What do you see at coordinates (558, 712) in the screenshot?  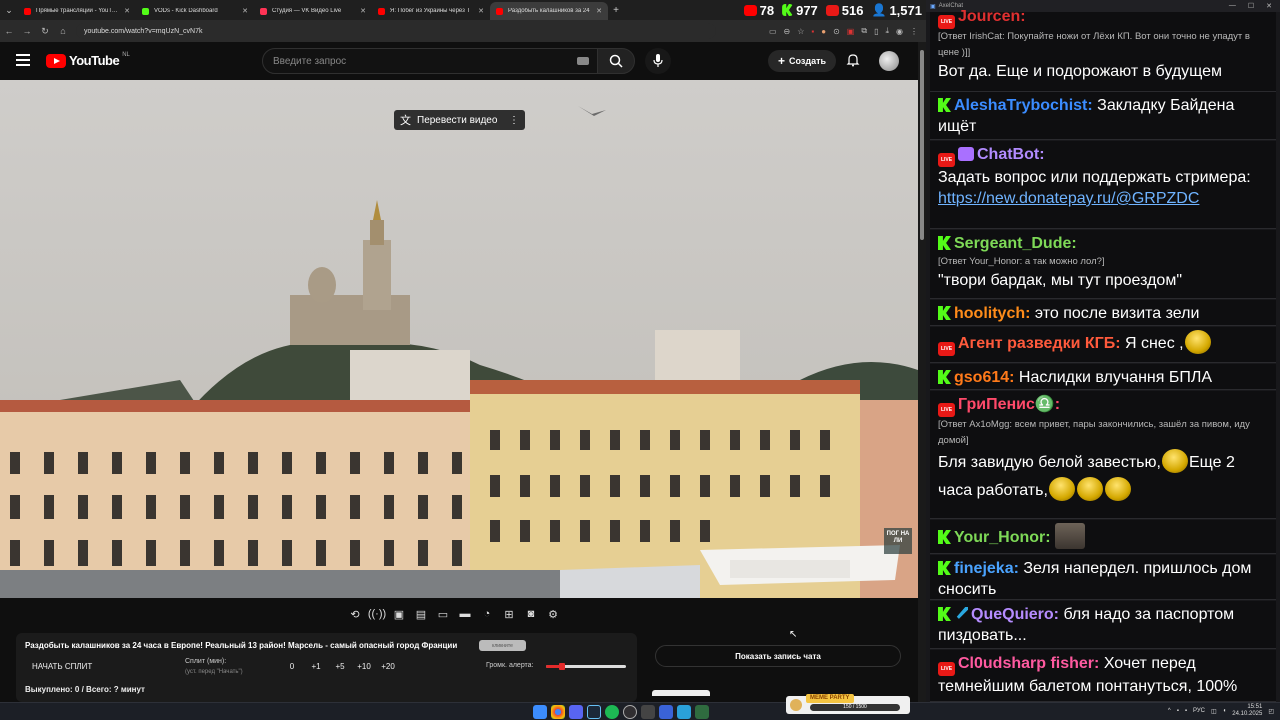 I see `chrome-icon` at bounding box center [558, 712].